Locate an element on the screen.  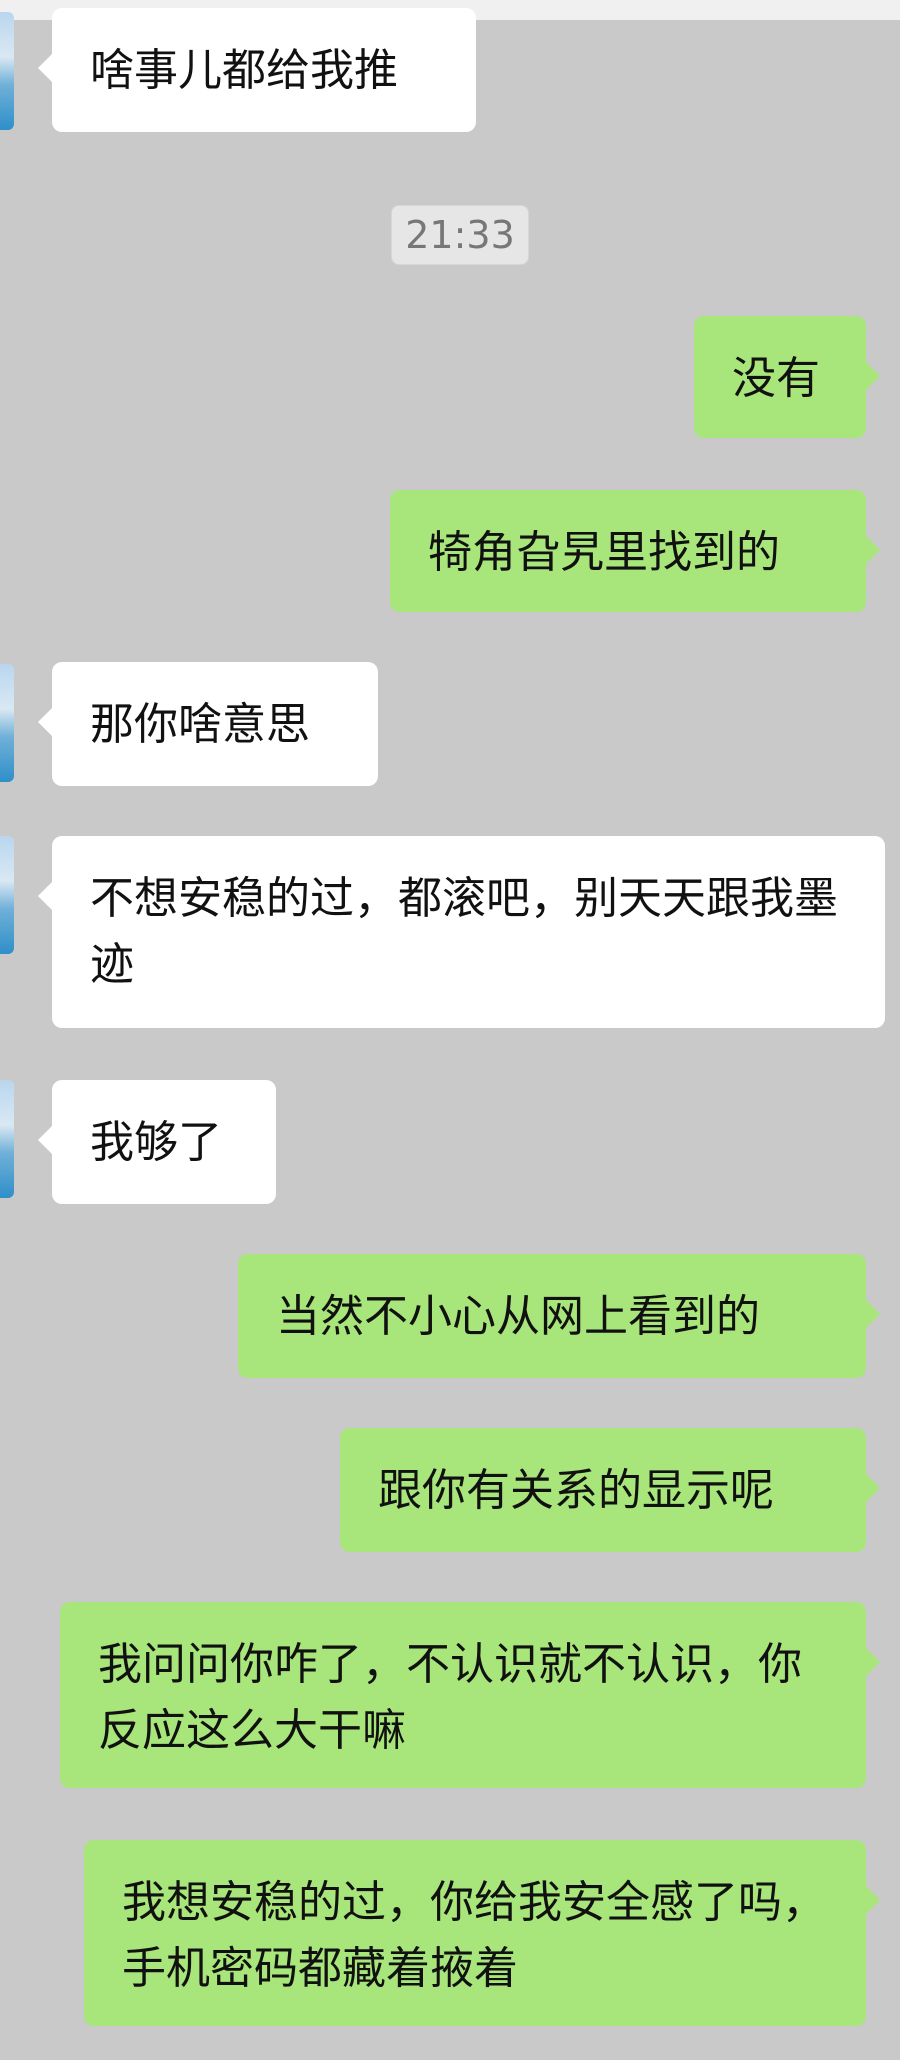
message-timestamp: 21:33 is located at coordinates (460, 235).